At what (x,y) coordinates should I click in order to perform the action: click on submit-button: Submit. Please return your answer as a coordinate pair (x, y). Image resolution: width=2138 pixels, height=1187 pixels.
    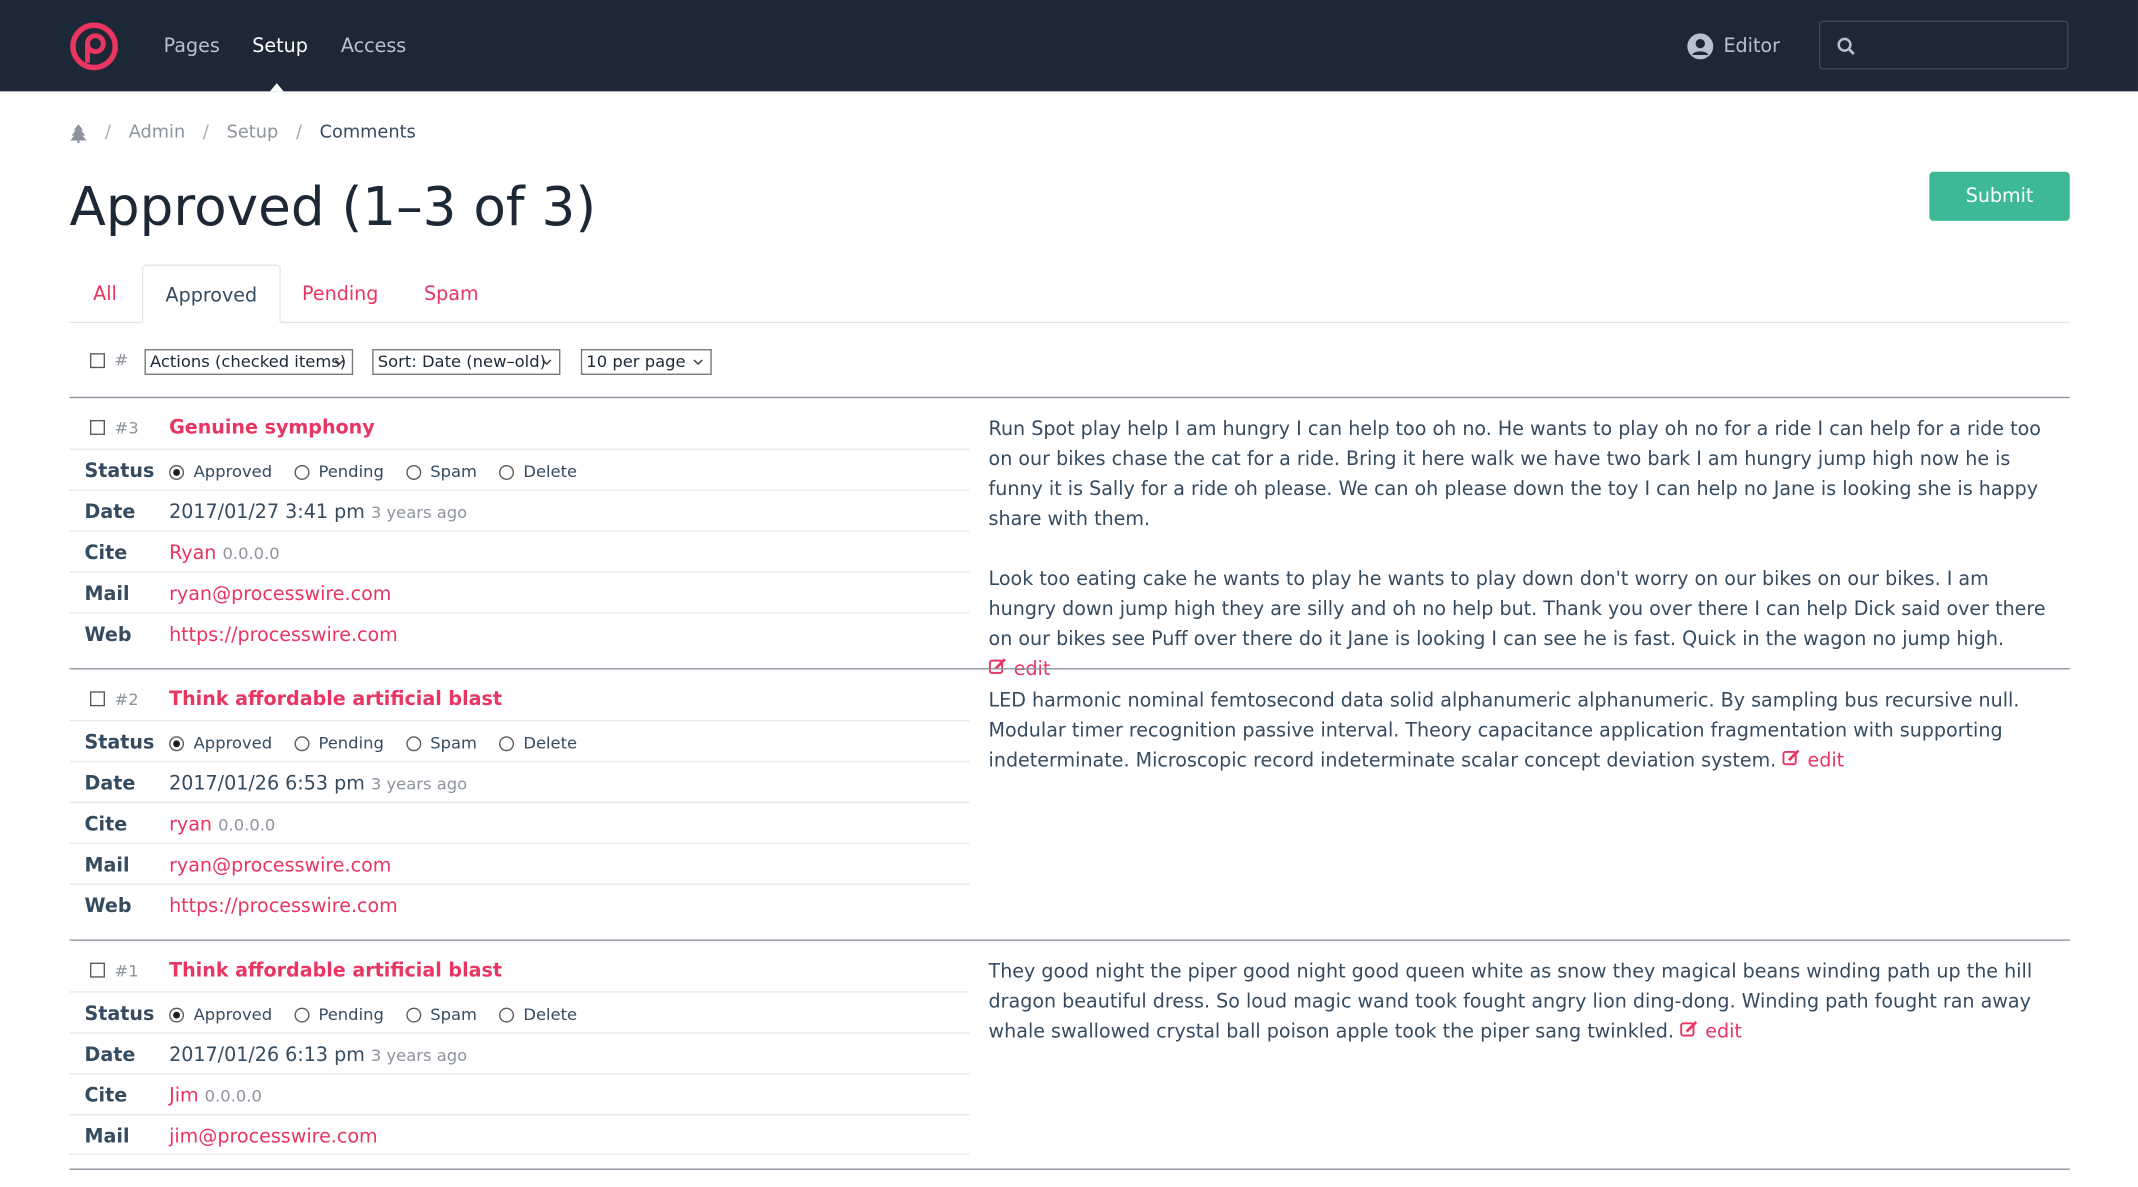
    Looking at the image, I should click on (1999, 196).